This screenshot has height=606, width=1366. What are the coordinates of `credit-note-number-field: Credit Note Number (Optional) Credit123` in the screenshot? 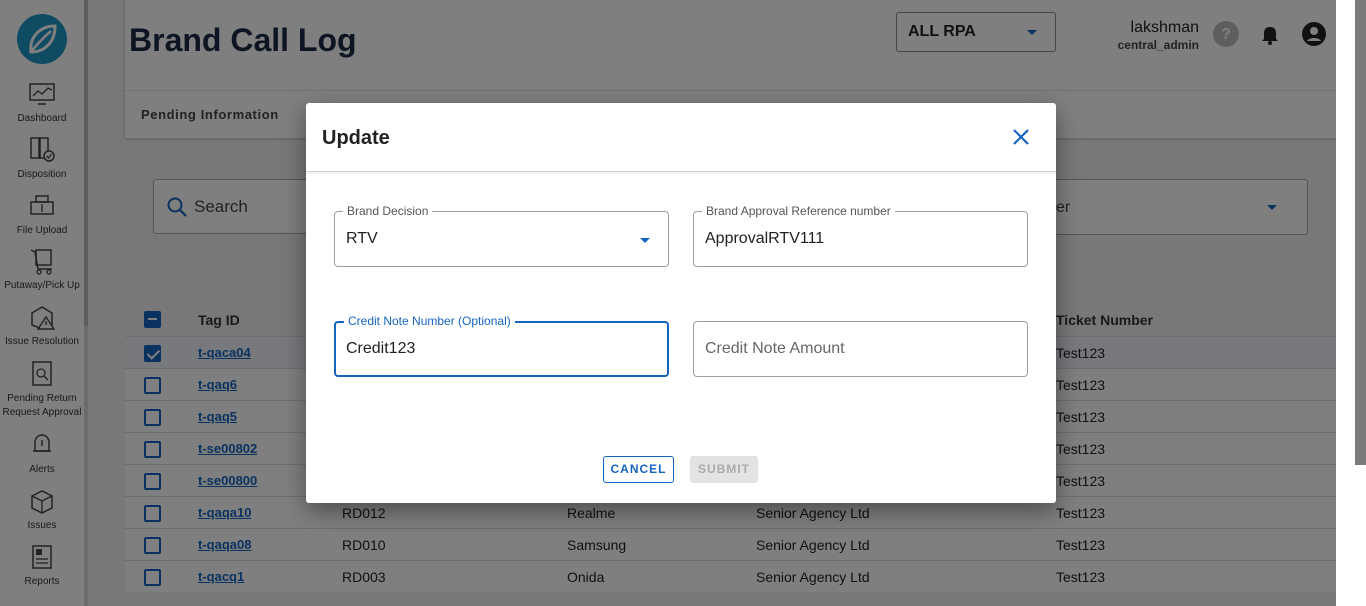 It's located at (501, 345).